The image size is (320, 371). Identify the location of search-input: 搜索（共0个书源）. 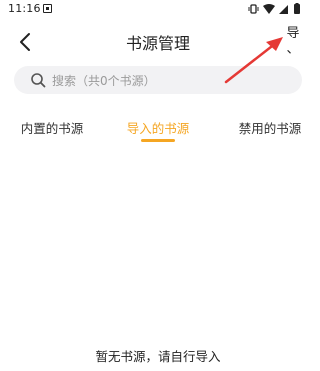
(158, 80).